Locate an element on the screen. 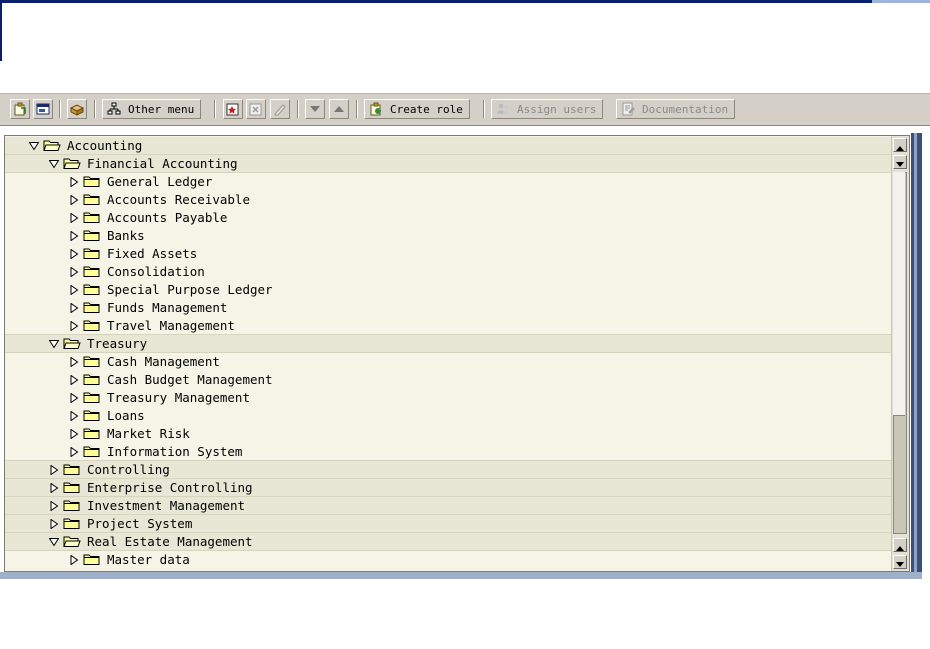  change-role-button is located at coordinates (20, 109).